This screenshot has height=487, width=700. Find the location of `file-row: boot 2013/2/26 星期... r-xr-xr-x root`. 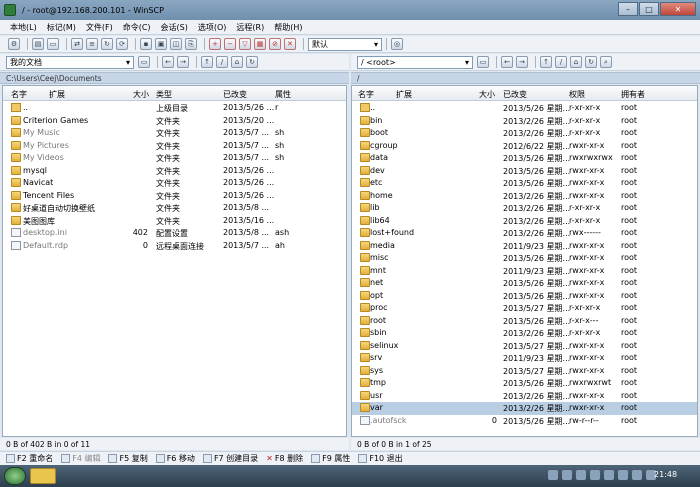

file-row: boot 2013/2/26 星期... r-xr-xr-x root is located at coordinates (524, 133).